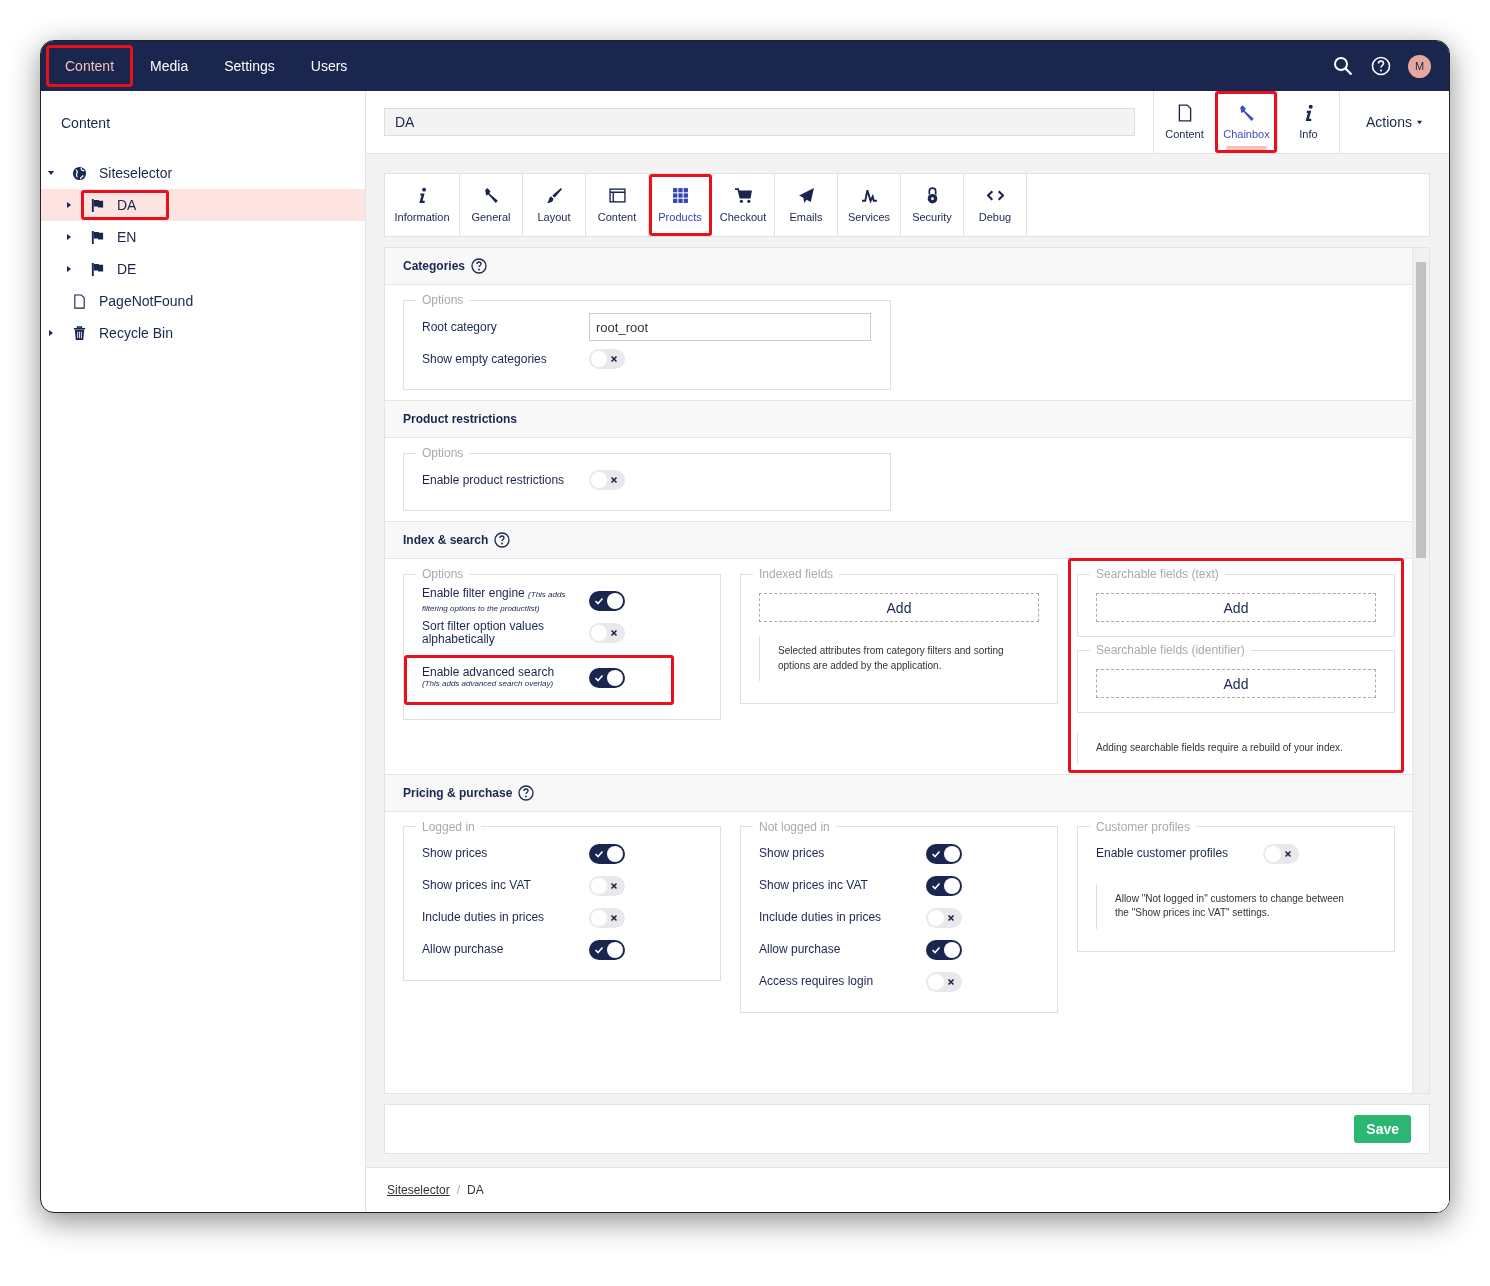 This screenshot has width=1490, height=1286. I want to click on app-tab: Info, so click(1308, 122).